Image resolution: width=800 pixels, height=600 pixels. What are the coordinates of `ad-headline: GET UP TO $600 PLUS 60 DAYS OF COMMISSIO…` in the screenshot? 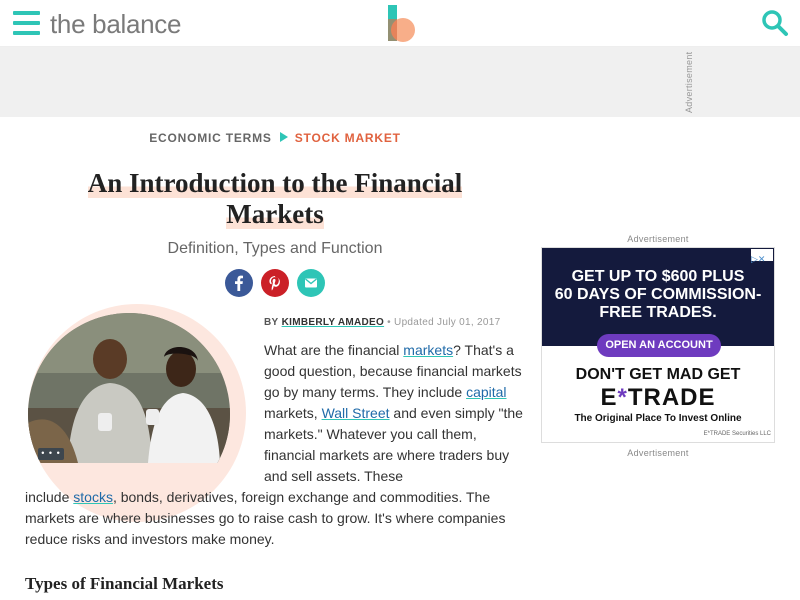 It's located at (658, 294).